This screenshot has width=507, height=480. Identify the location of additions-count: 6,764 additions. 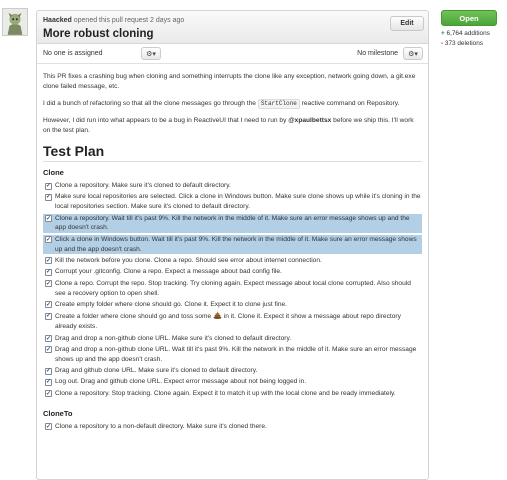
(468, 33).